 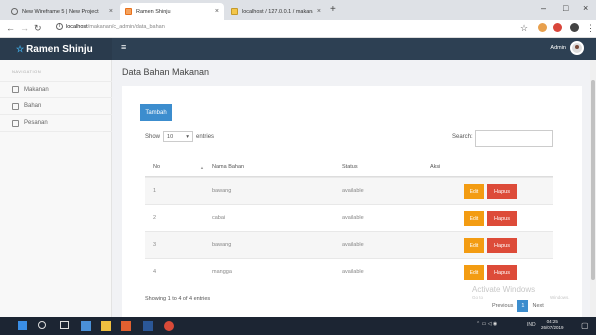 What do you see at coordinates (77, 26) in the screenshot?
I see `url-host: localhost` at bounding box center [77, 26].